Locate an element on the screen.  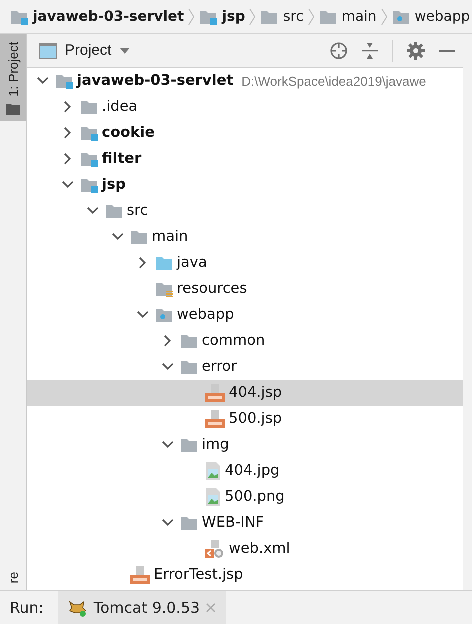
item-name: jsp is located at coordinates (114, 185).